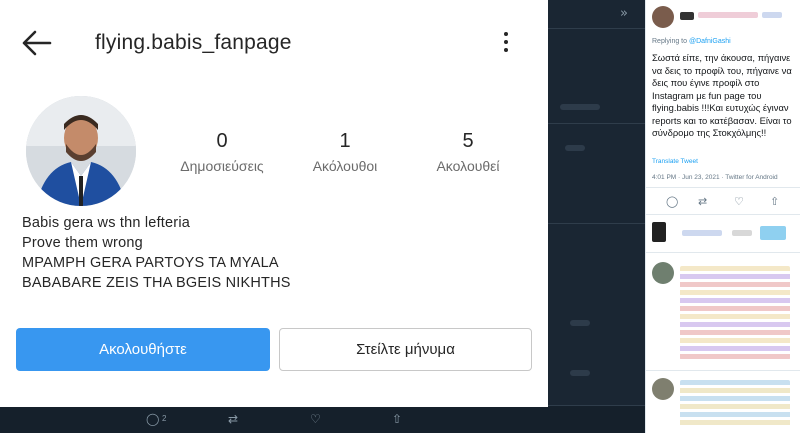 This screenshot has height=433, width=800. I want to click on stat-following: 5 Ακολουθεί, so click(468, 152).